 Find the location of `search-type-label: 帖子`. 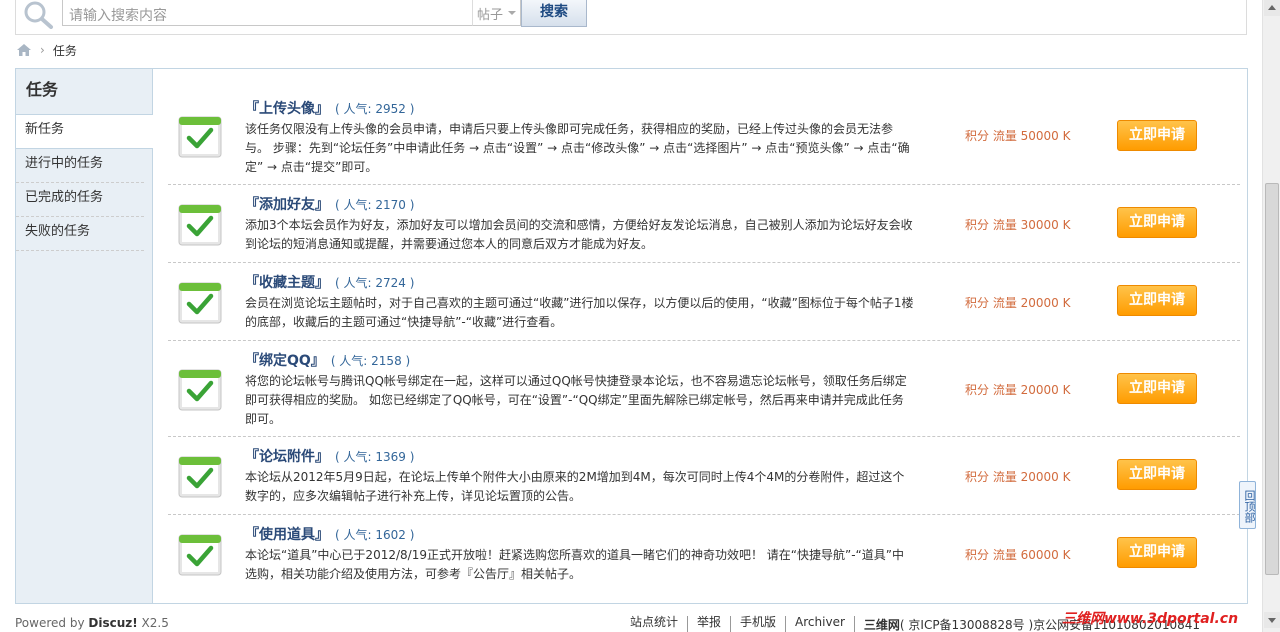

search-type-label: 帖子 is located at coordinates (490, 15).